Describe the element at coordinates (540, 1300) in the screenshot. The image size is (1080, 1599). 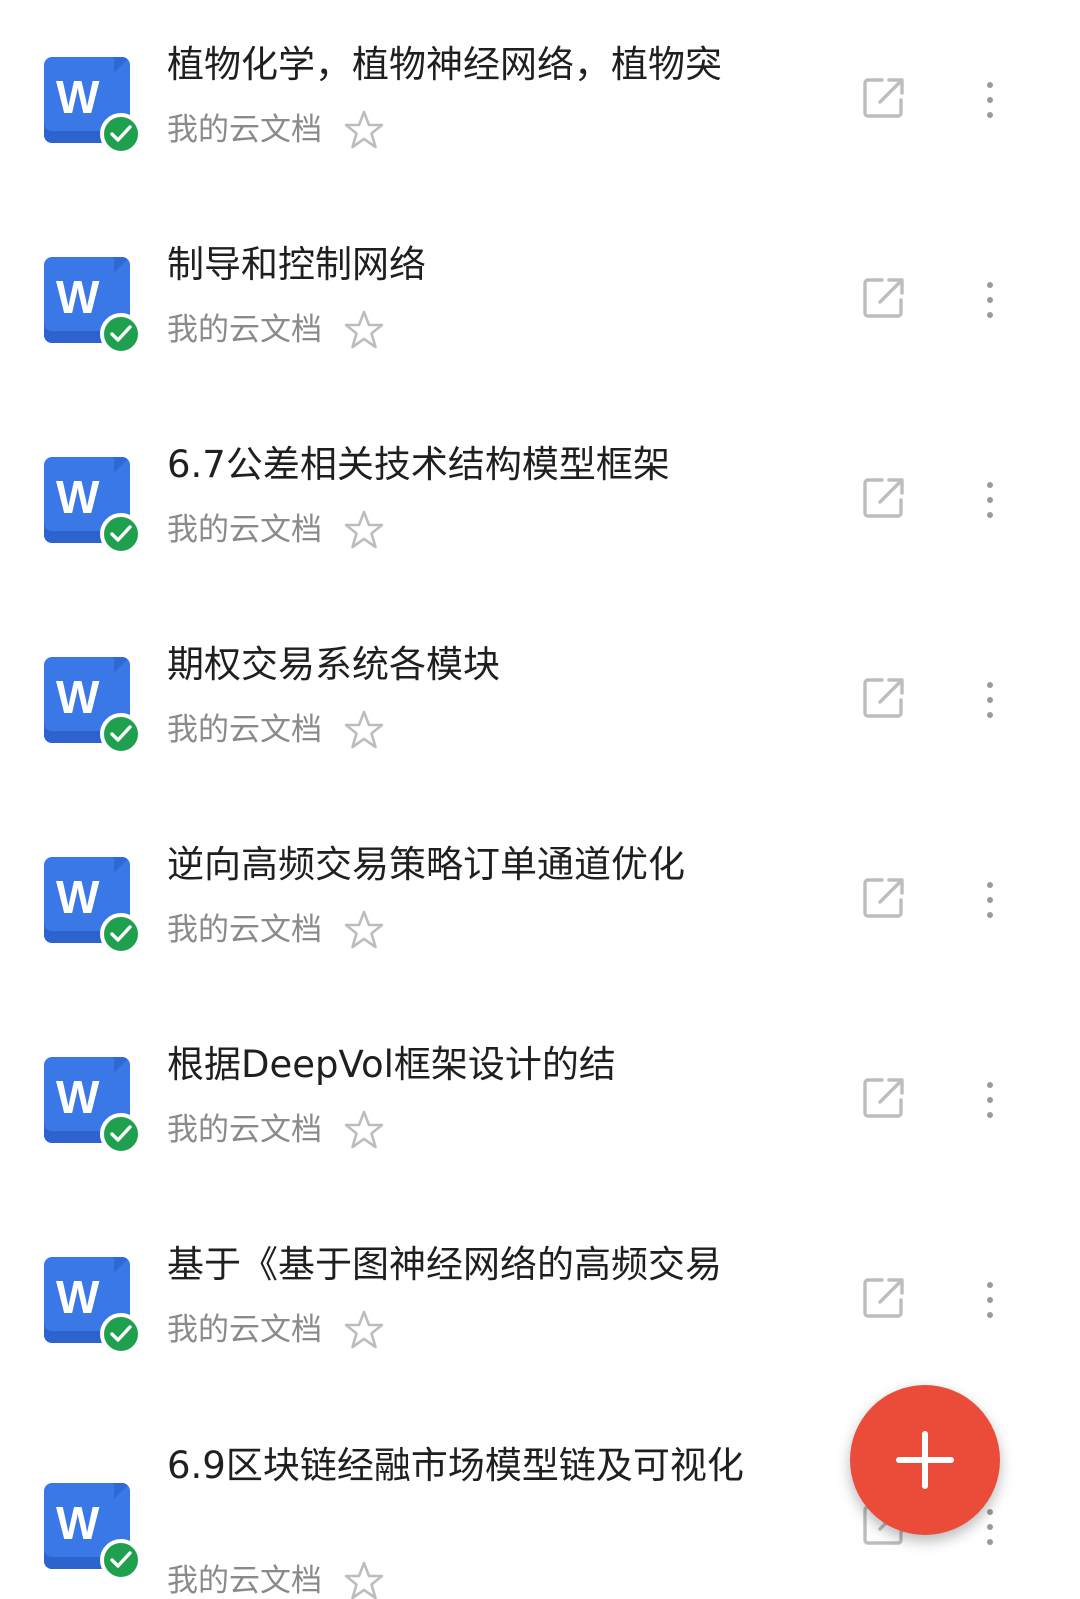
I see `file-row: W 基于《基于图神经网络的高频交易 我的云文档` at that location.